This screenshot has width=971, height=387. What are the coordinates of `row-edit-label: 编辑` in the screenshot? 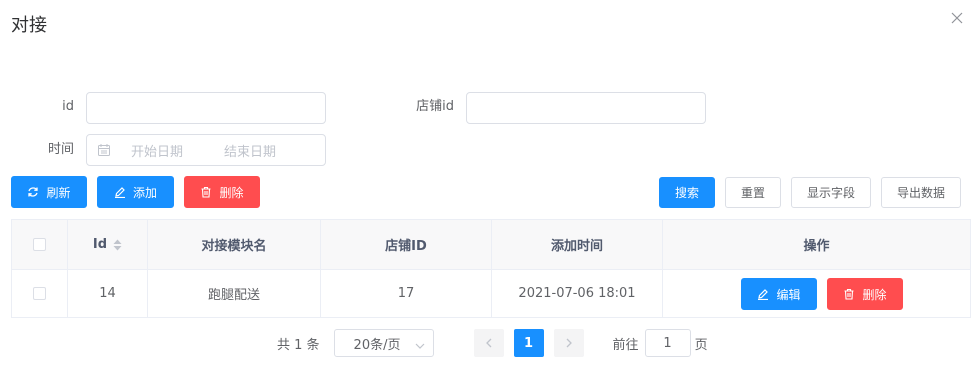 It's located at (788, 294).